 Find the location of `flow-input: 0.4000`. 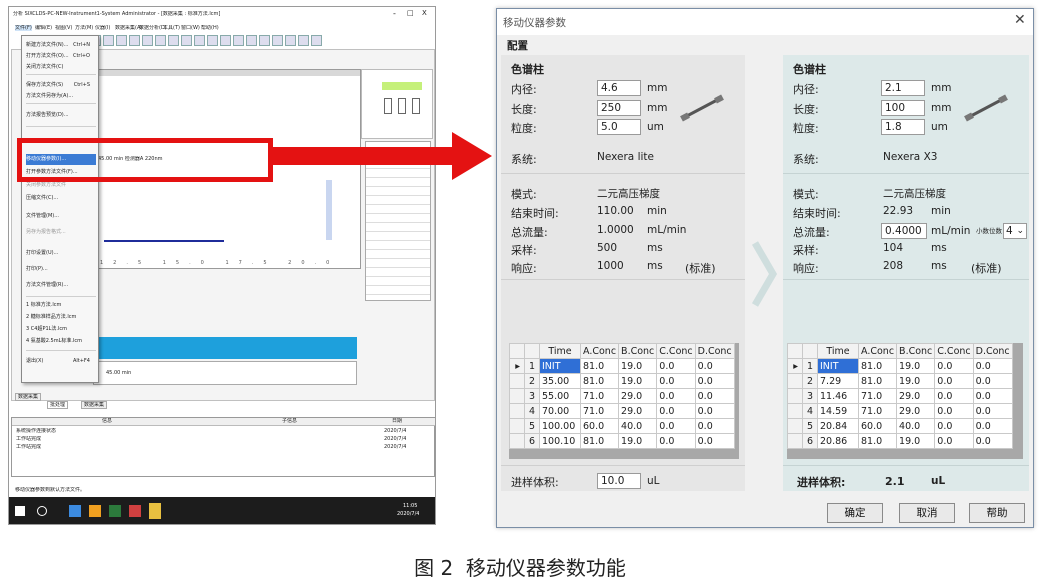

flow-input: 0.4000 is located at coordinates (904, 231).